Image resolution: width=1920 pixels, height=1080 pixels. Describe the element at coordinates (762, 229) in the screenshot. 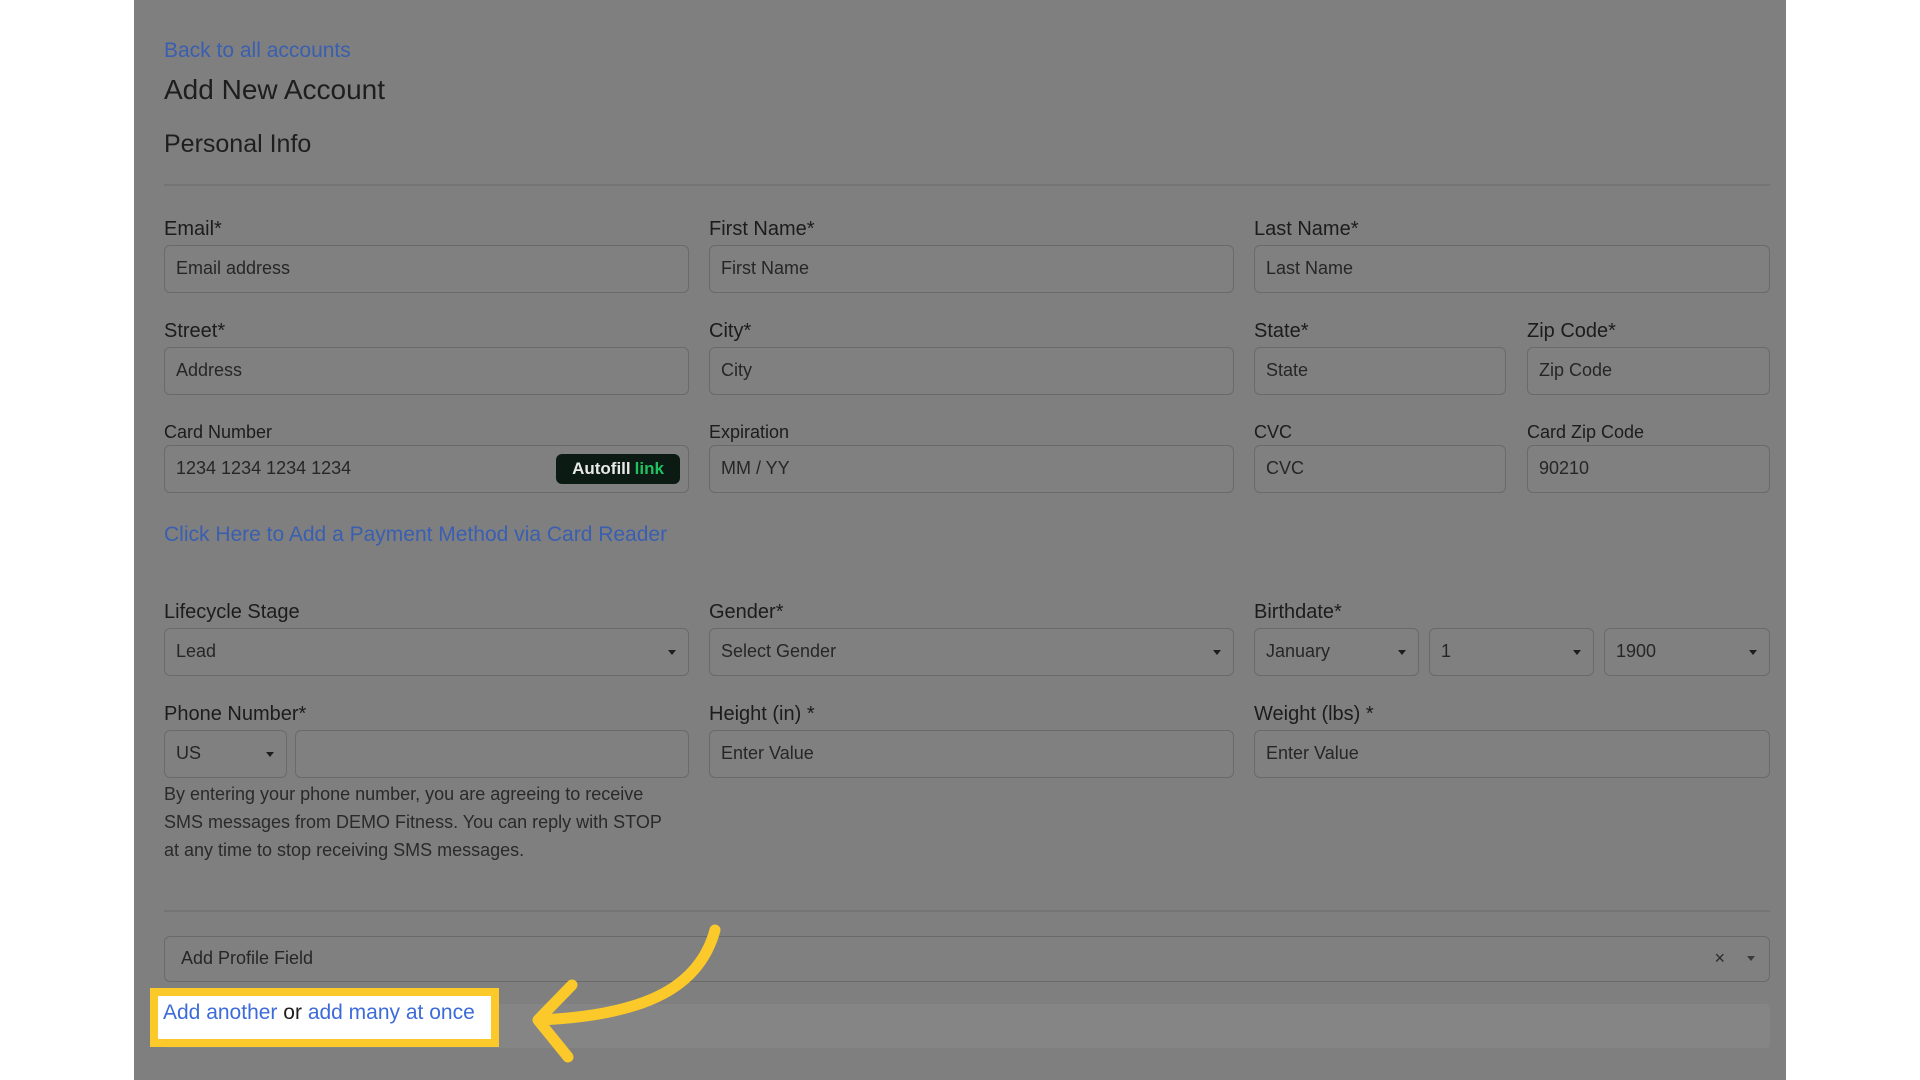

I see `first-name-label: First Name*` at that location.